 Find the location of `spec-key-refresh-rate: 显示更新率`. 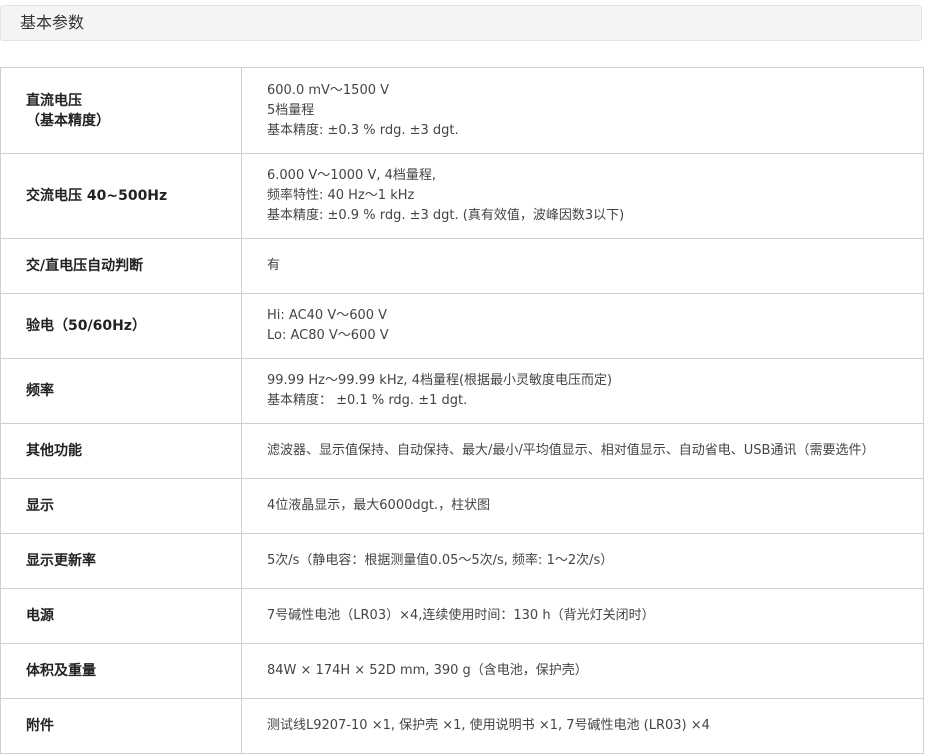

spec-key-refresh-rate: 显示更新率 is located at coordinates (121, 561).